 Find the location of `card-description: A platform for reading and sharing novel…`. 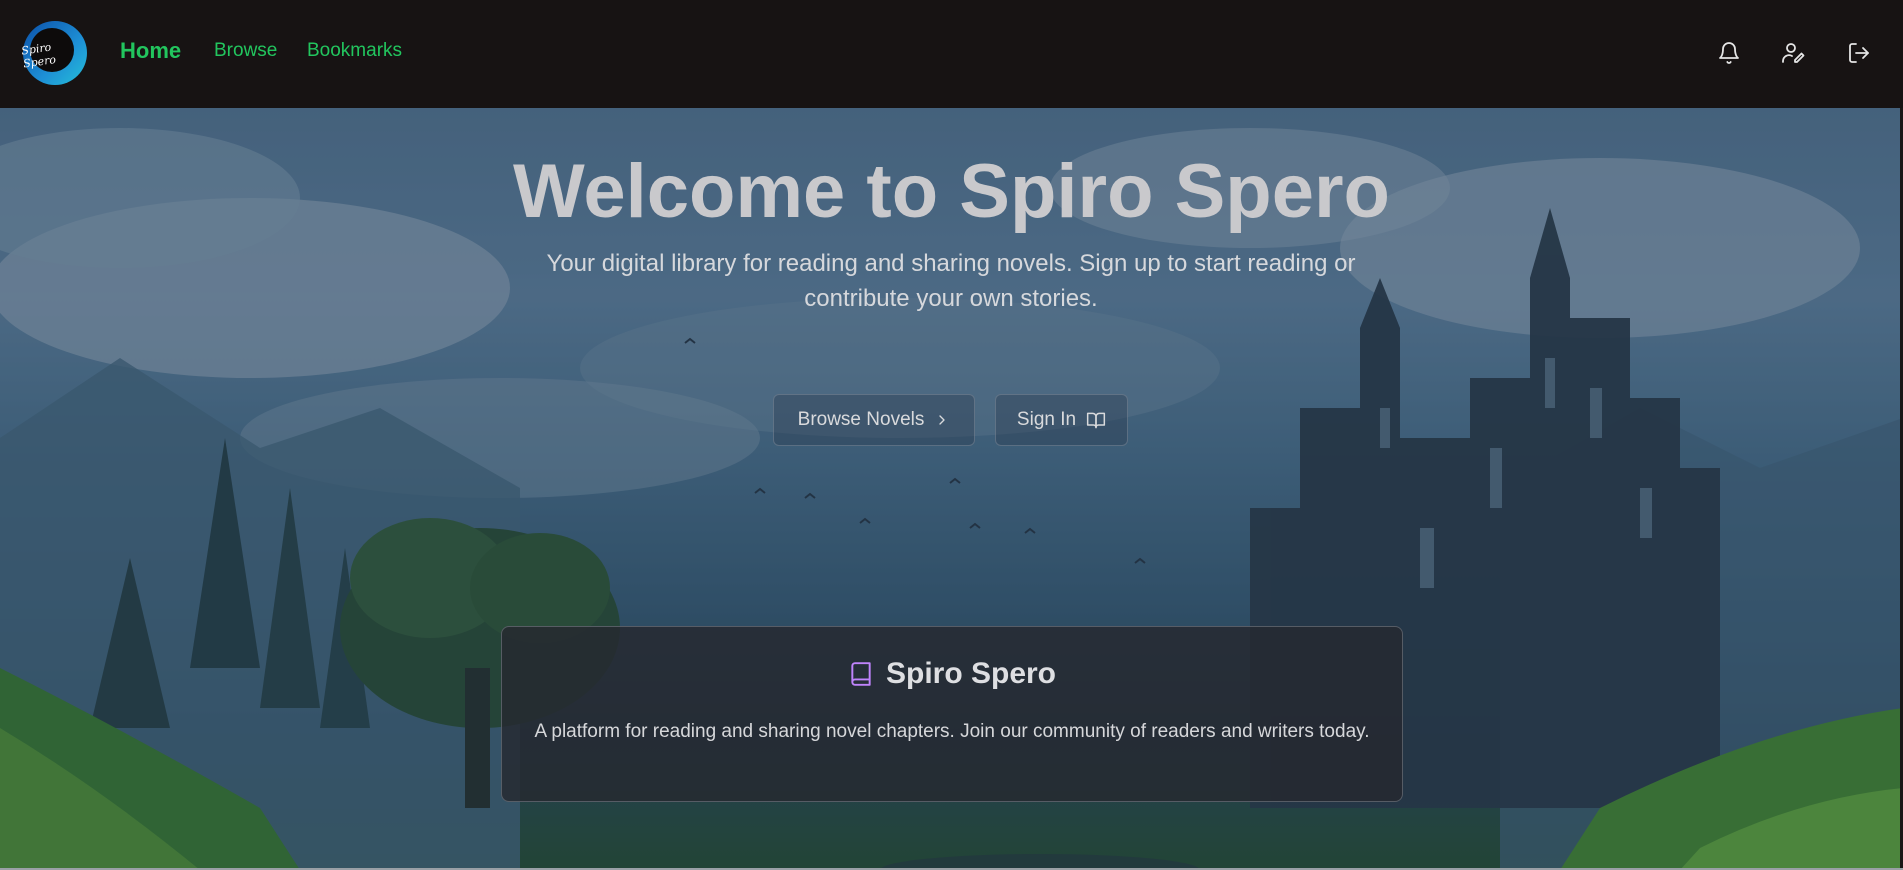

card-description: A platform for reading and sharing novel… is located at coordinates (952, 731).